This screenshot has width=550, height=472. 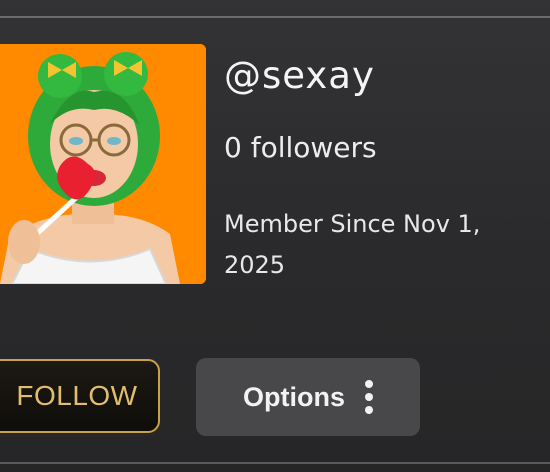 I want to click on follow-button: FOLLOW, so click(x=80, y=396).